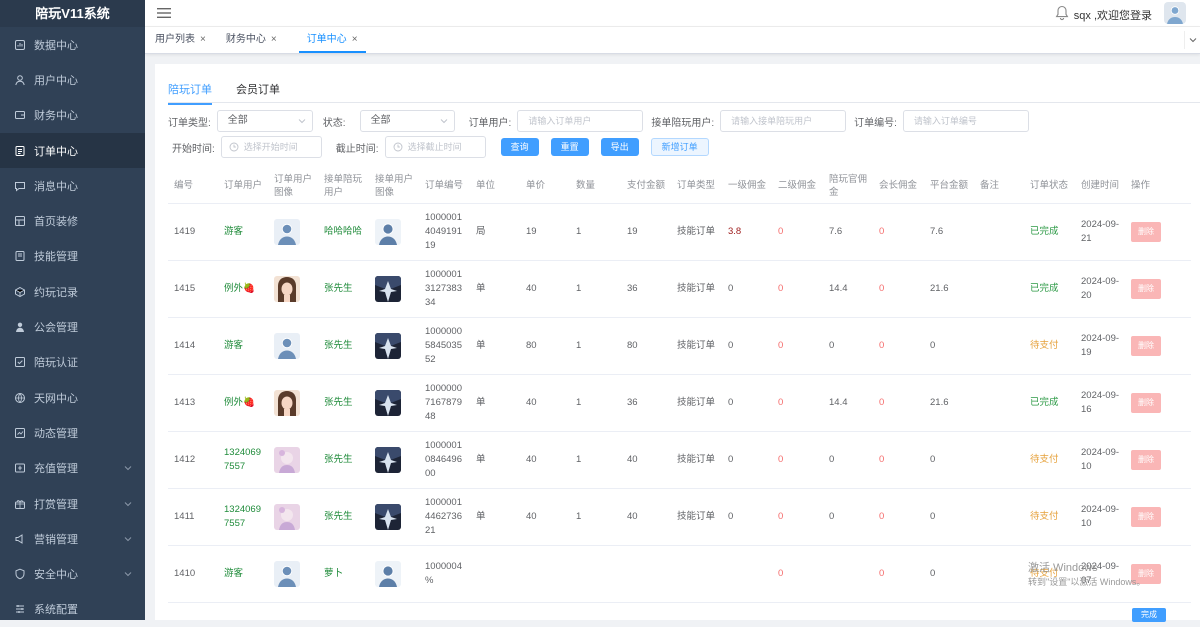 The image size is (1200, 627). What do you see at coordinates (72, 432) in the screenshot?
I see `sidebar-item-12: 动态管理` at bounding box center [72, 432].